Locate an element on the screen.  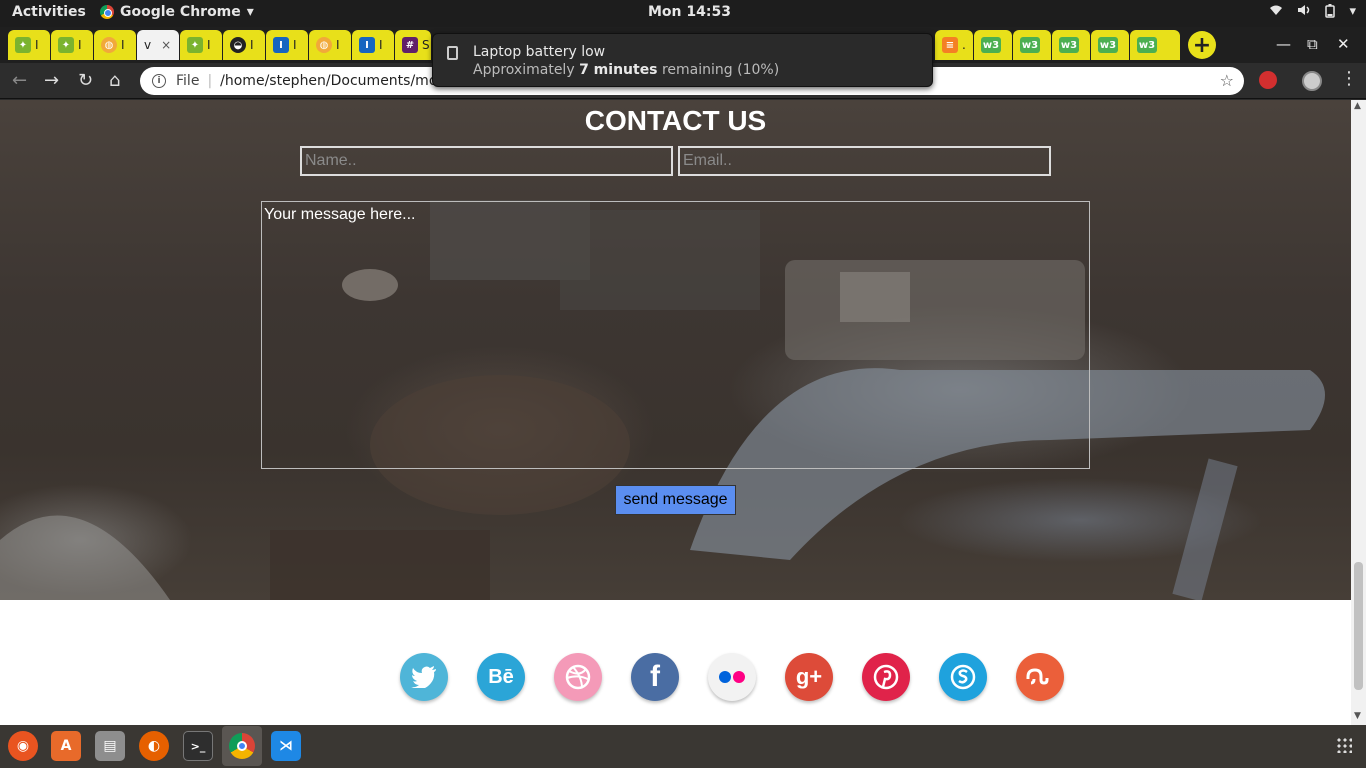
email-field is located at coordinates (864, 161).